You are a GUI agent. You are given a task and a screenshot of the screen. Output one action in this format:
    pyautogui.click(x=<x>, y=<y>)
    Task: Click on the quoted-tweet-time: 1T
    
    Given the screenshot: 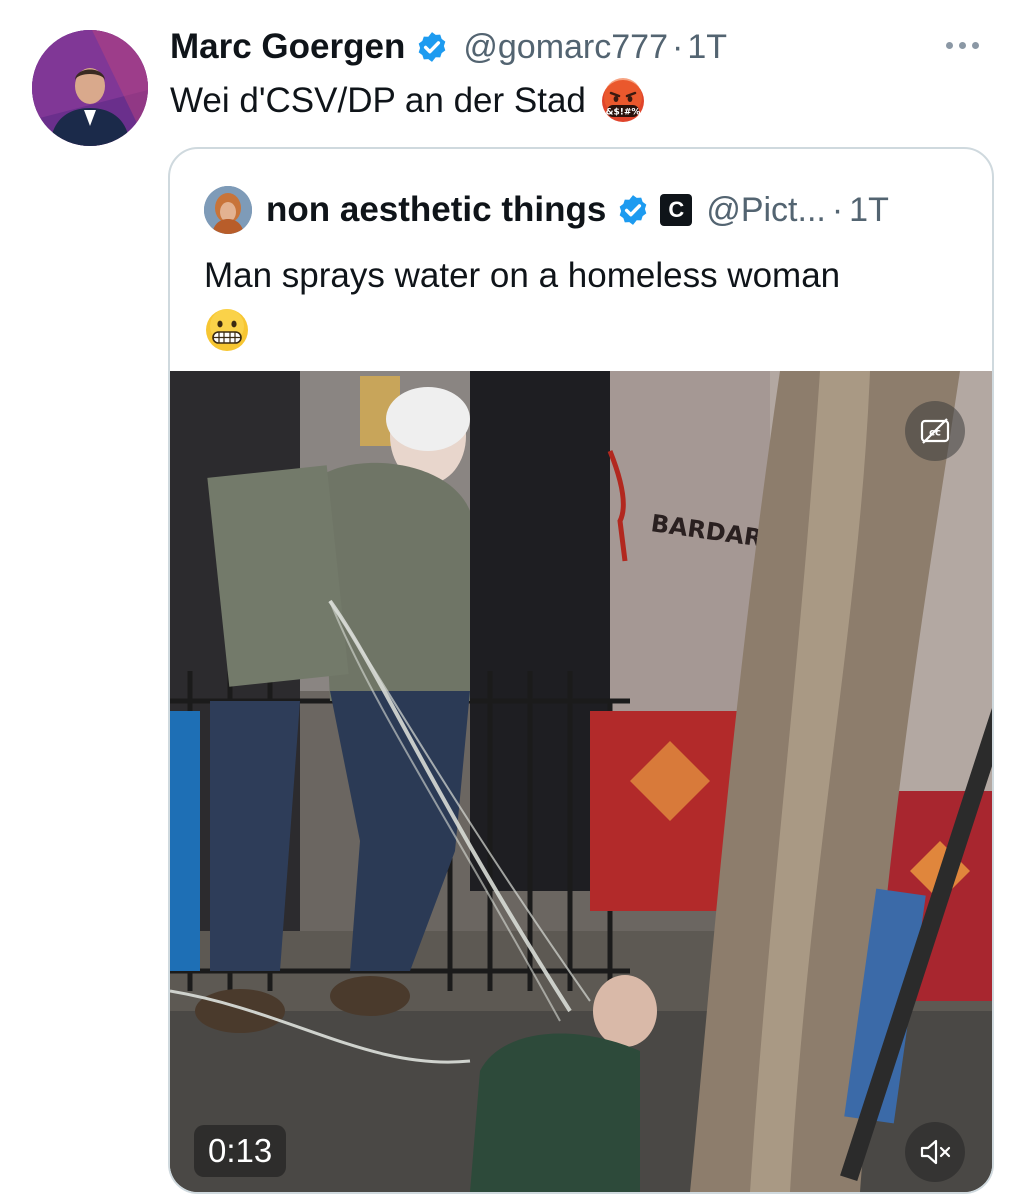 What is the action you would take?
    pyautogui.click(x=869, y=210)
    